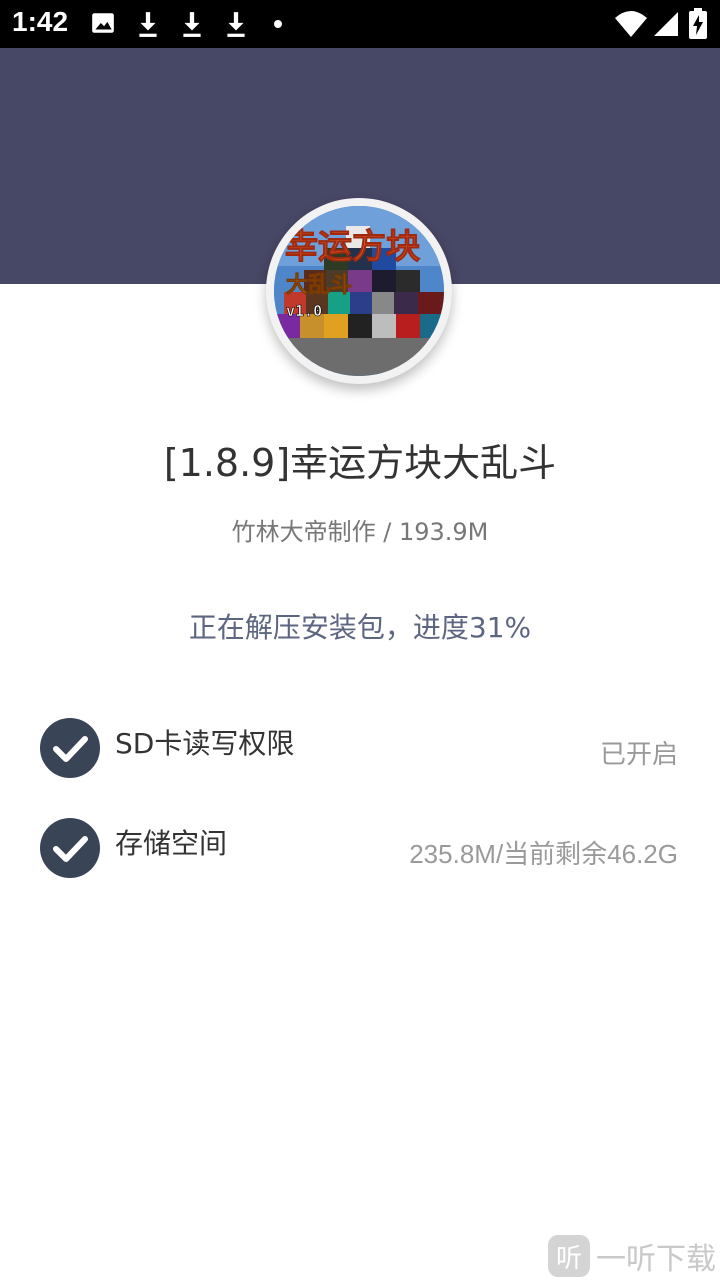 This screenshot has height=1280, width=720. I want to click on status-time: 1:42, so click(40, 21).